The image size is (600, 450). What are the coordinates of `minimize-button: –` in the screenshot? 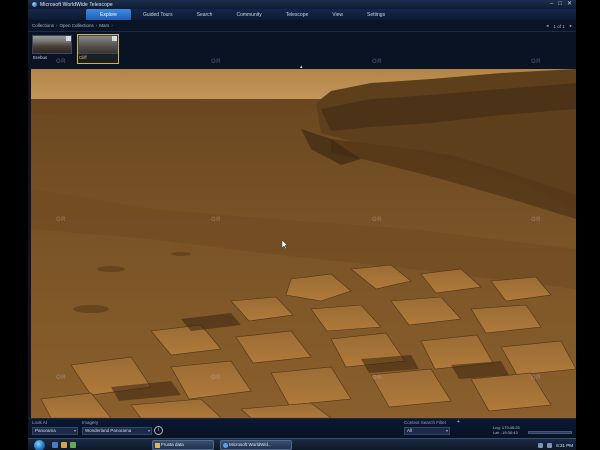 It's located at (551, 4).